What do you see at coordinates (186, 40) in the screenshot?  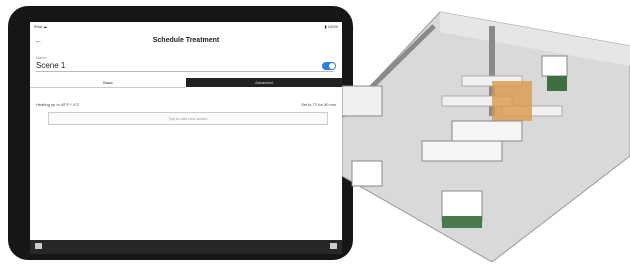 I see `page-title: Schedule Treatment` at bounding box center [186, 40].